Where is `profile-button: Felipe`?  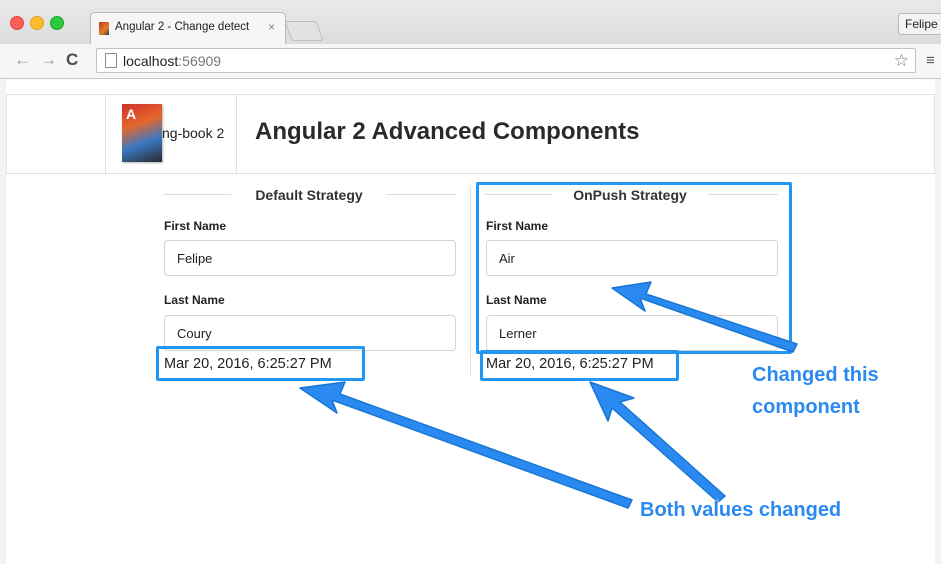
profile-button: Felipe is located at coordinates (919, 24).